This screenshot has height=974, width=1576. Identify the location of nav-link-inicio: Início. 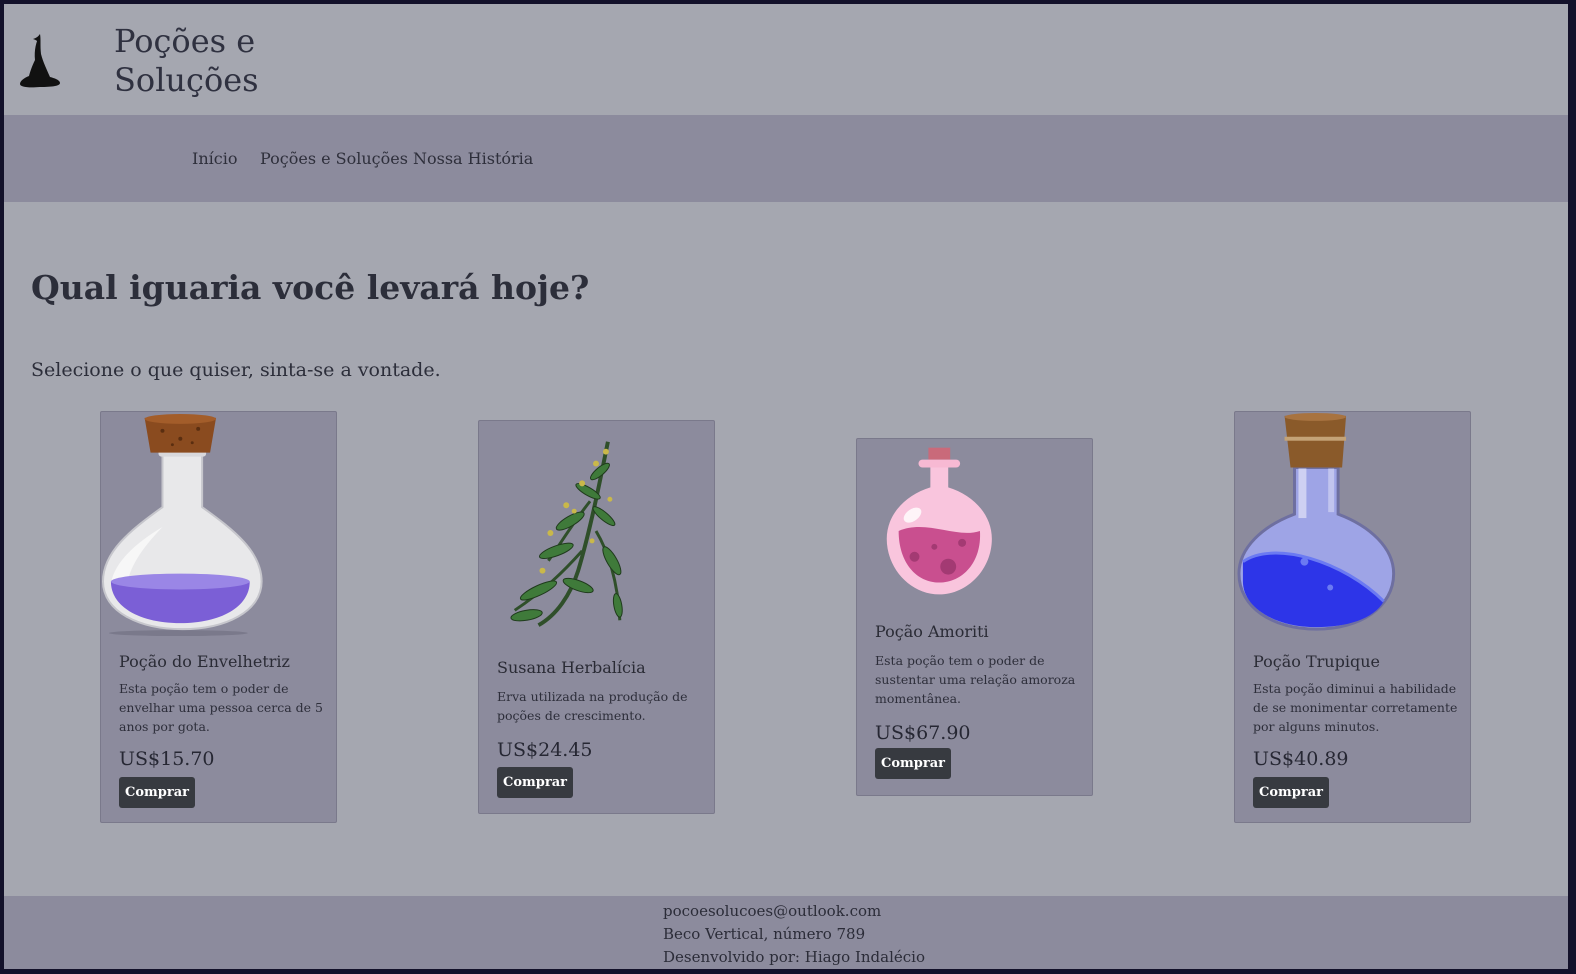
(214, 158).